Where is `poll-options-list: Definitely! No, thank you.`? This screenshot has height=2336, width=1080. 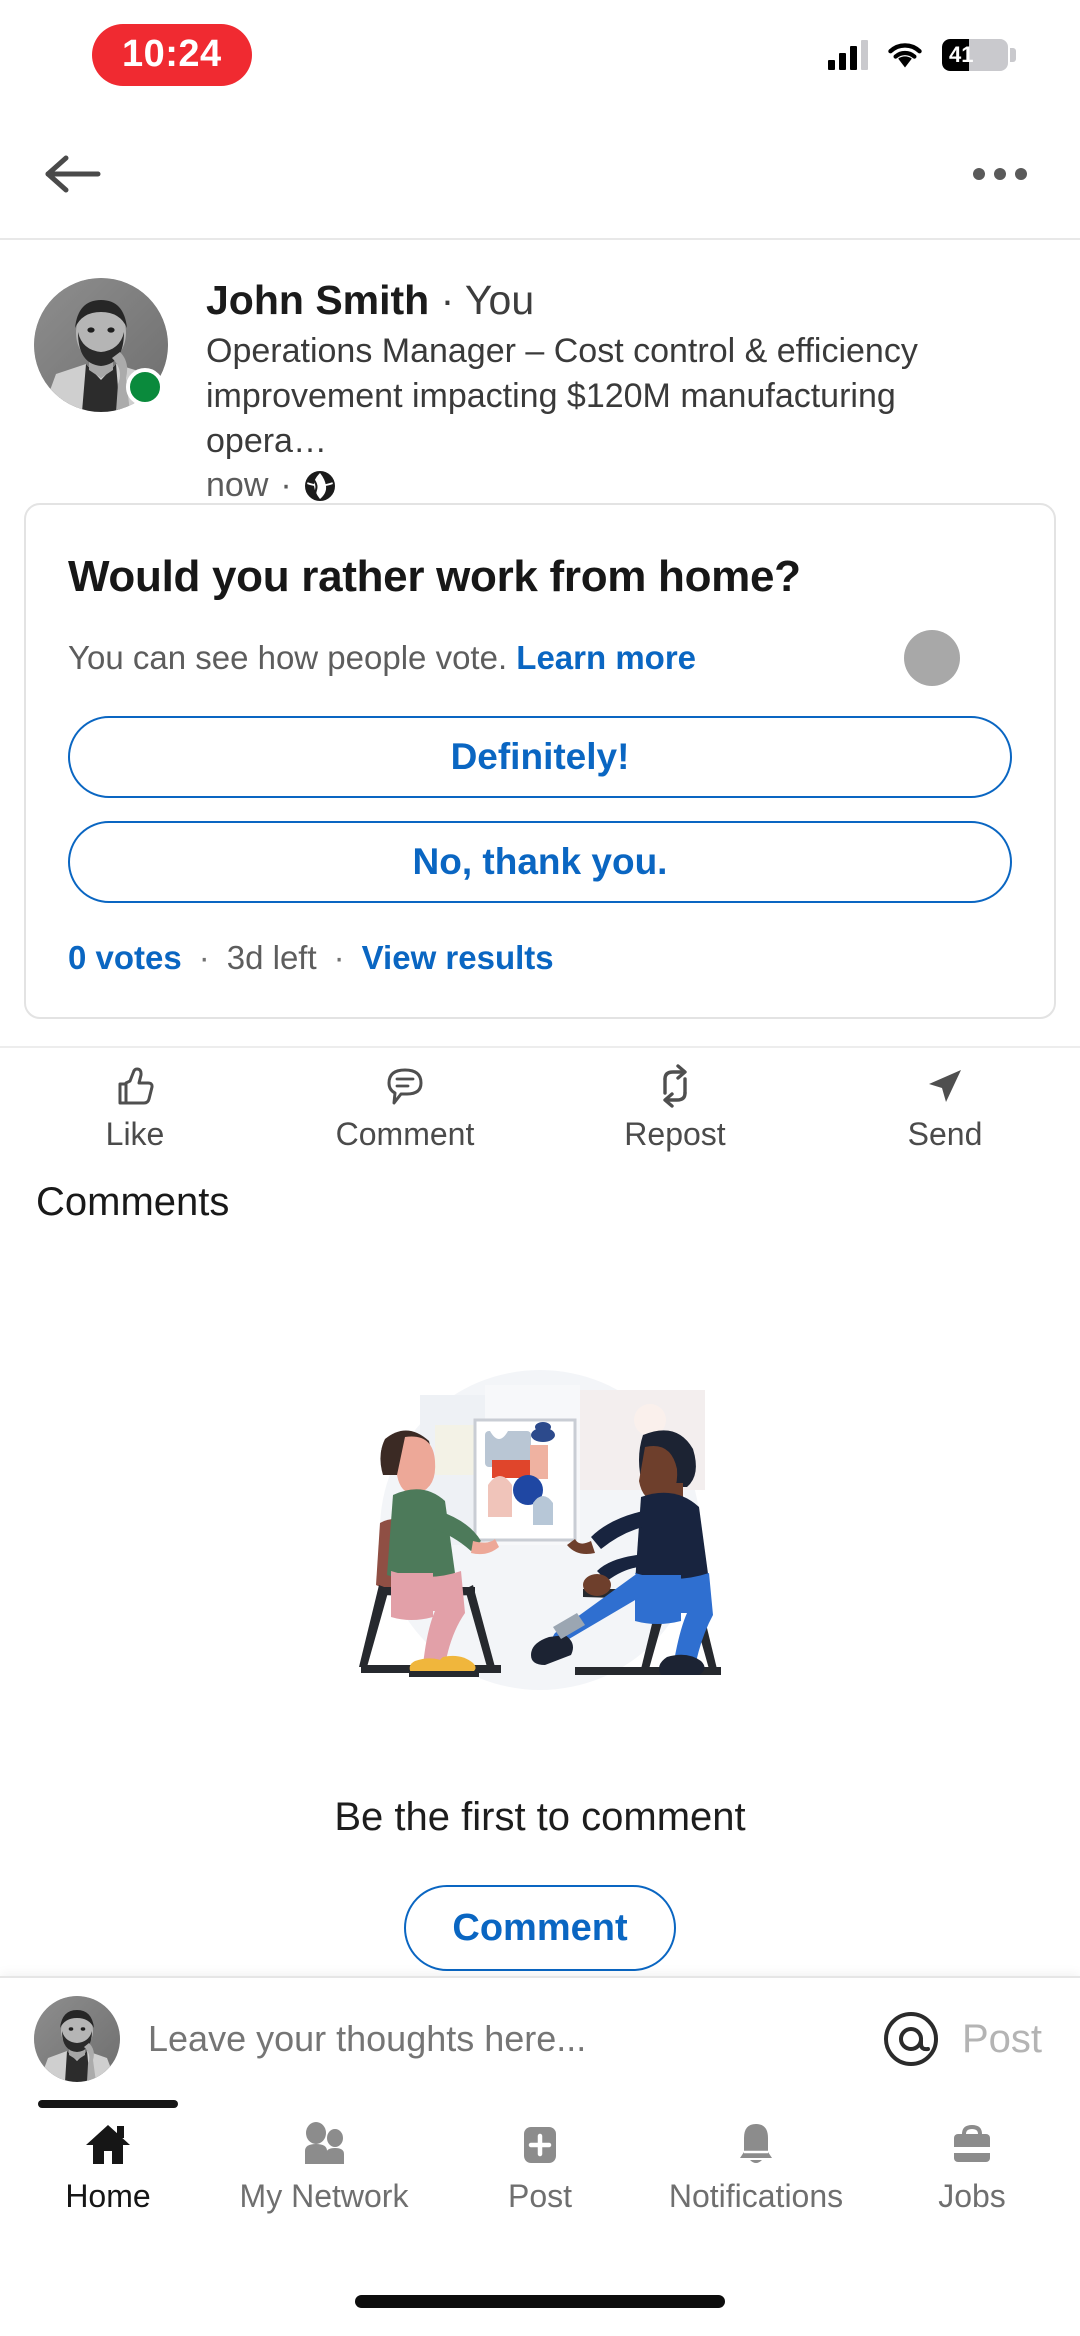 poll-options-list: Definitely! No, thank you. is located at coordinates (540, 809).